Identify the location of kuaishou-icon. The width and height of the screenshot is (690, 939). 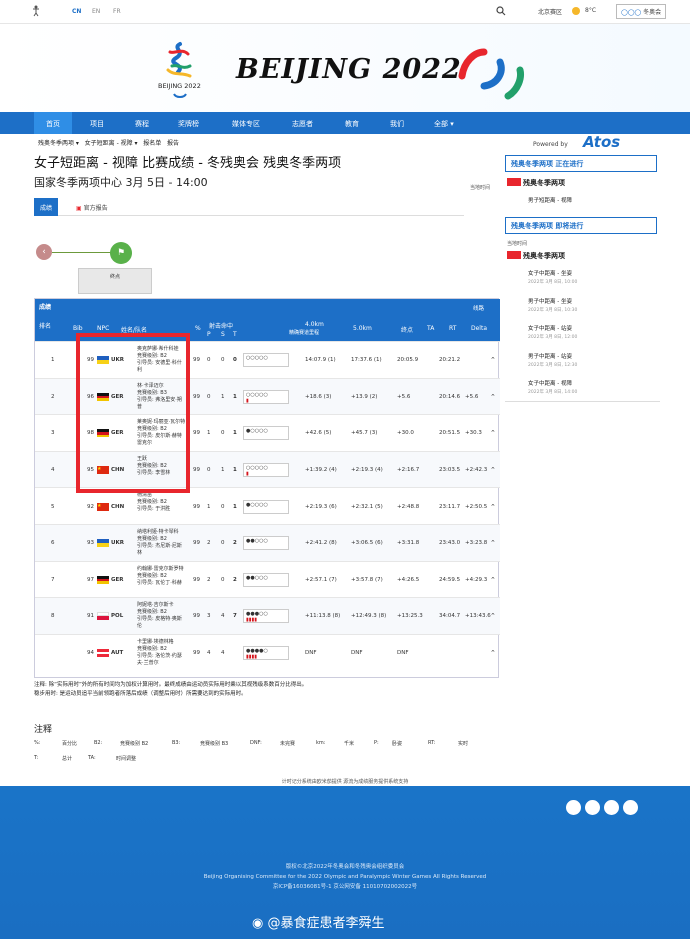
(630, 807).